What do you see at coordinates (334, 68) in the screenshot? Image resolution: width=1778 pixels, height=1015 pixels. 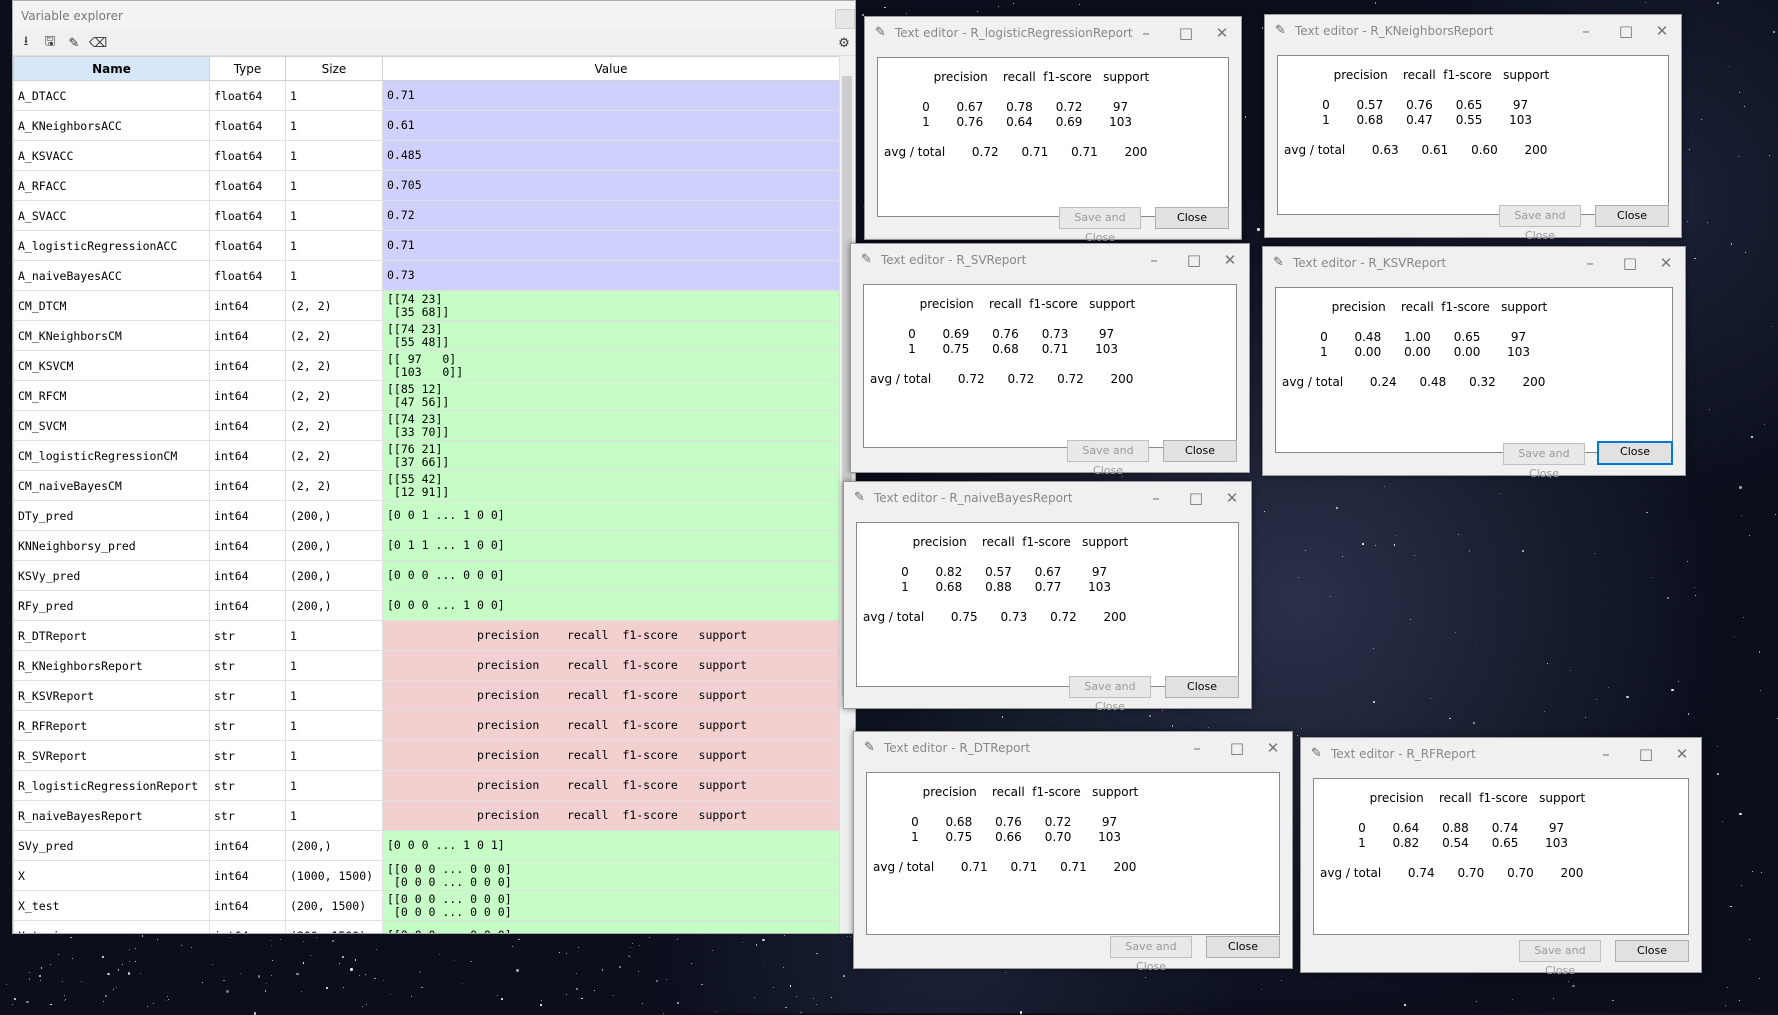 I see `column-header-size: Size` at bounding box center [334, 68].